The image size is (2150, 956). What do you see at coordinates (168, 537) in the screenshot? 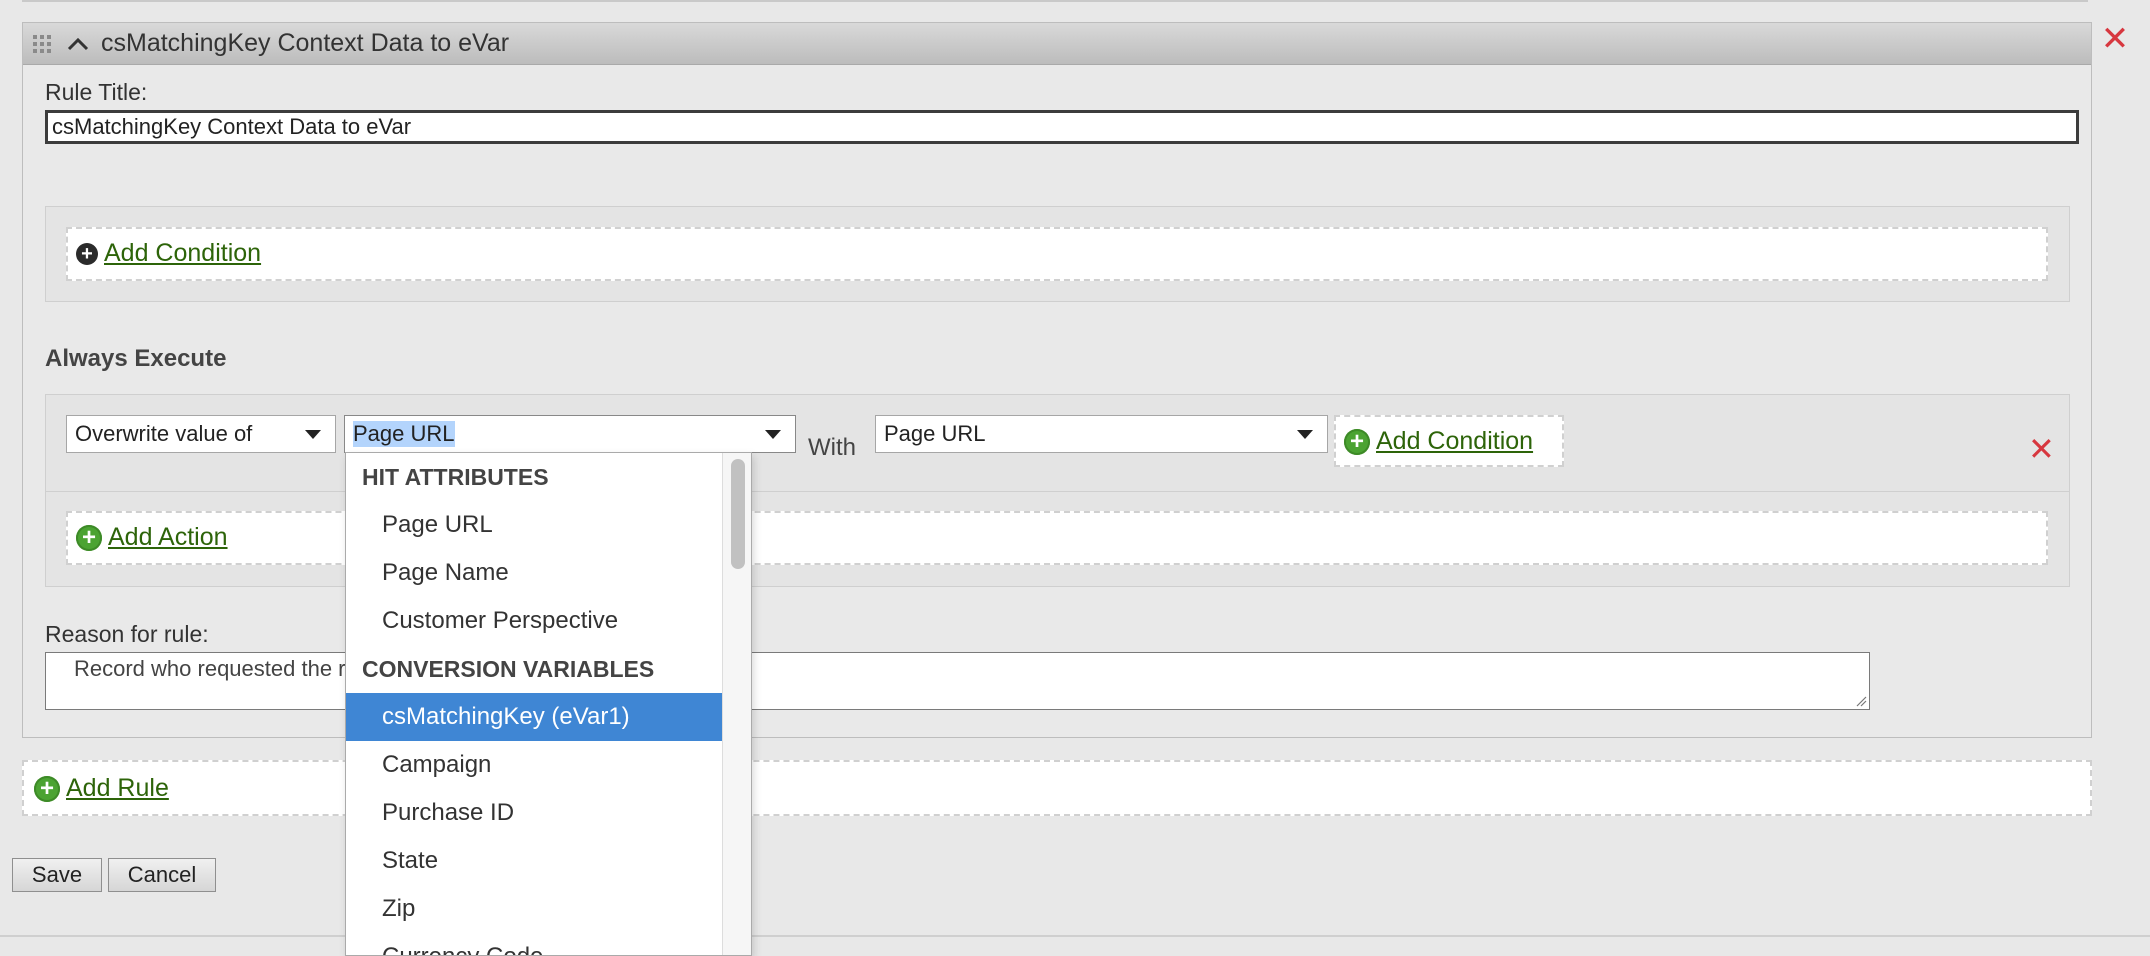
I see `add-action-label: Add Action` at bounding box center [168, 537].